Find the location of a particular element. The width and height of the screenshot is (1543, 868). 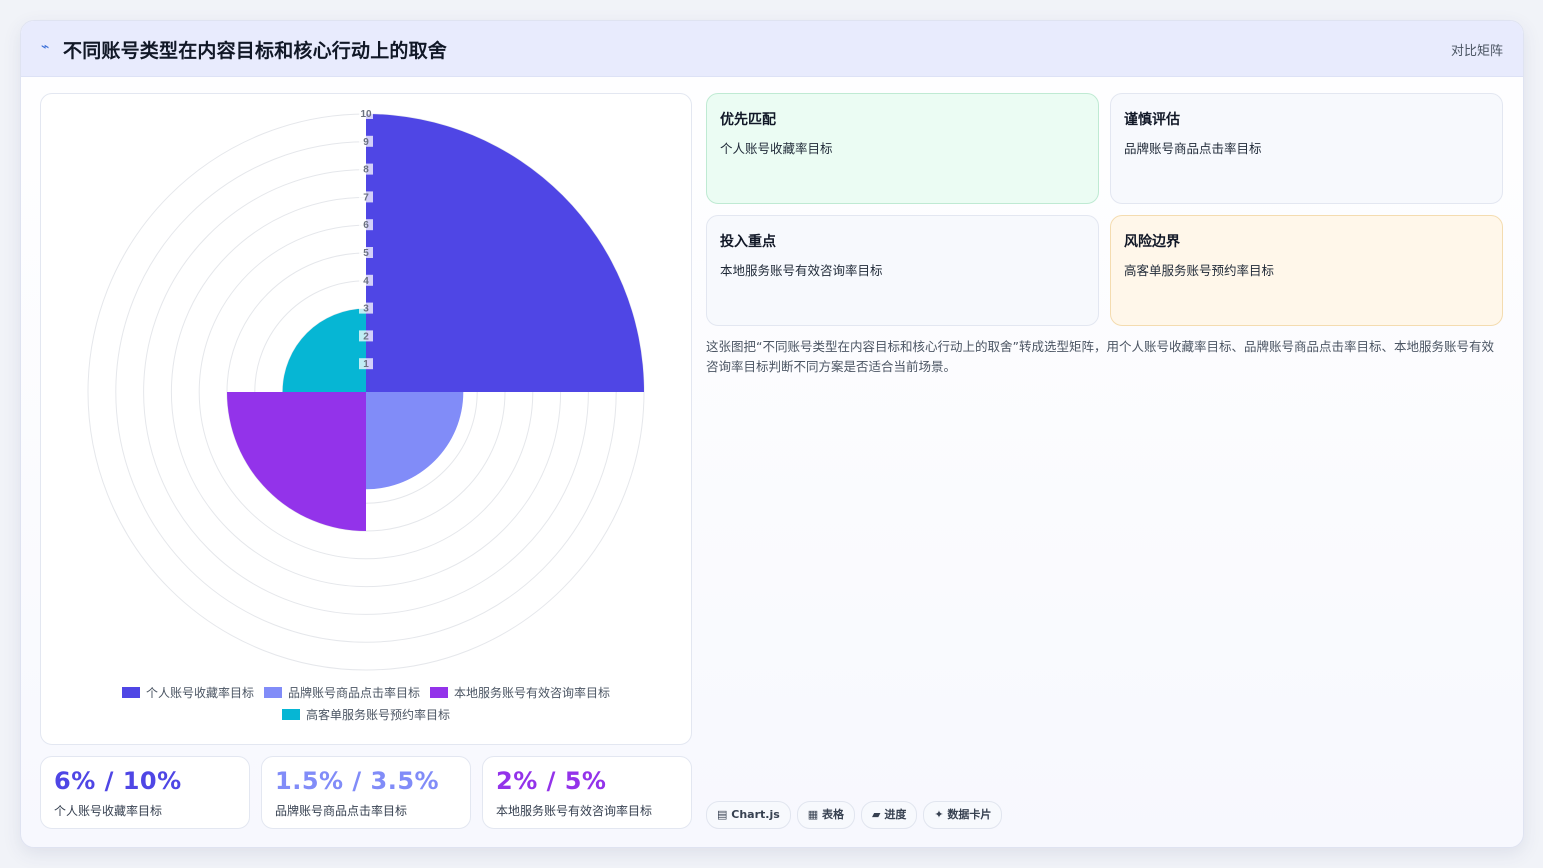

page-title: 不同账号类型在内容目标和核心行动上的取舍 is located at coordinates (255, 51).